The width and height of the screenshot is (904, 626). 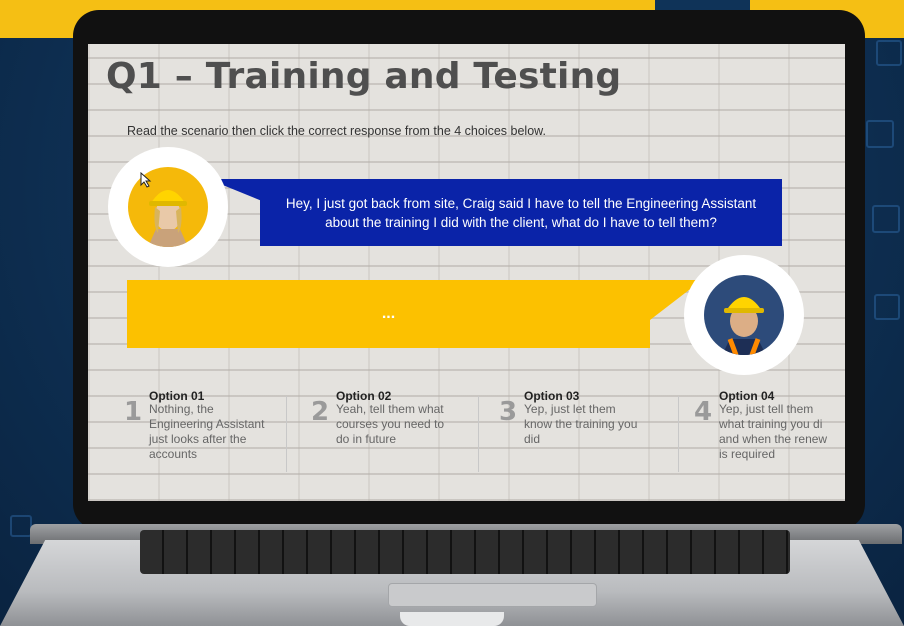 What do you see at coordinates (703, 412) in the screenshot?
I see `option-number: 4` at bounding box center [703, 412].